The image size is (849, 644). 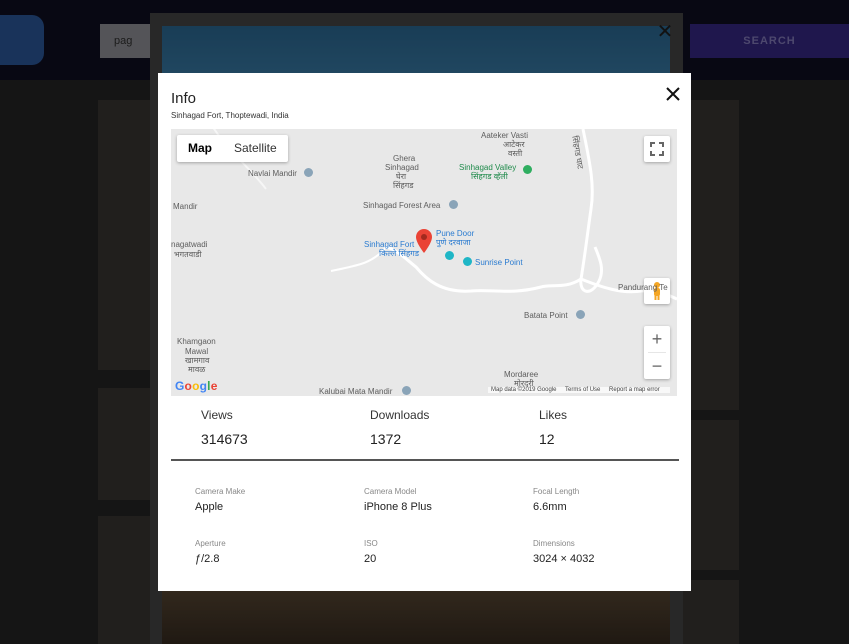 I want to click on terms-link: Terms of Use, so click(x=582, y=390).